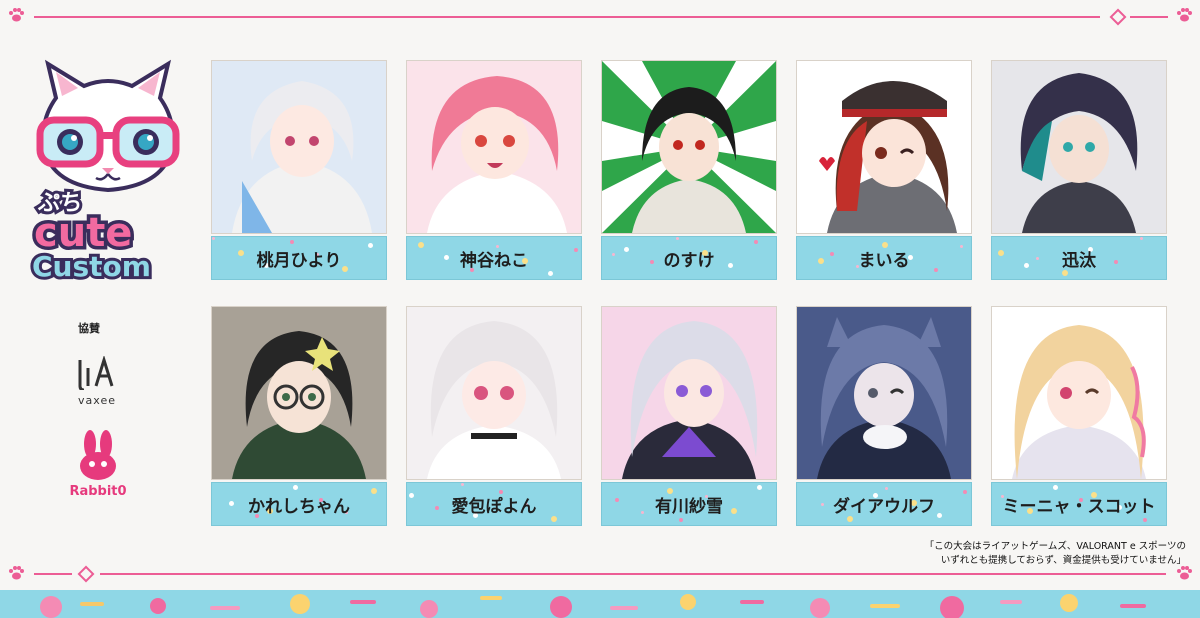  I want to click on footer-candy-band, so click(600, 604).